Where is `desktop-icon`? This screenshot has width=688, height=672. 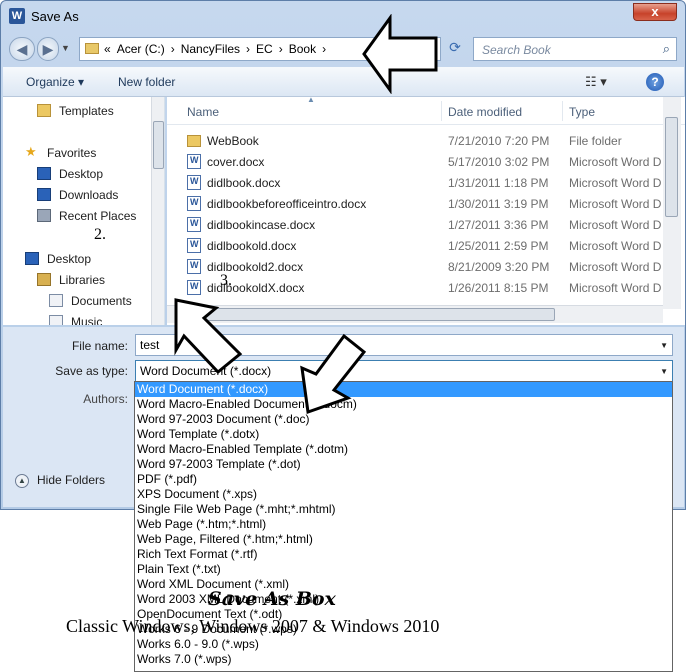 desktop-icon is located at coordinates (44, 173).